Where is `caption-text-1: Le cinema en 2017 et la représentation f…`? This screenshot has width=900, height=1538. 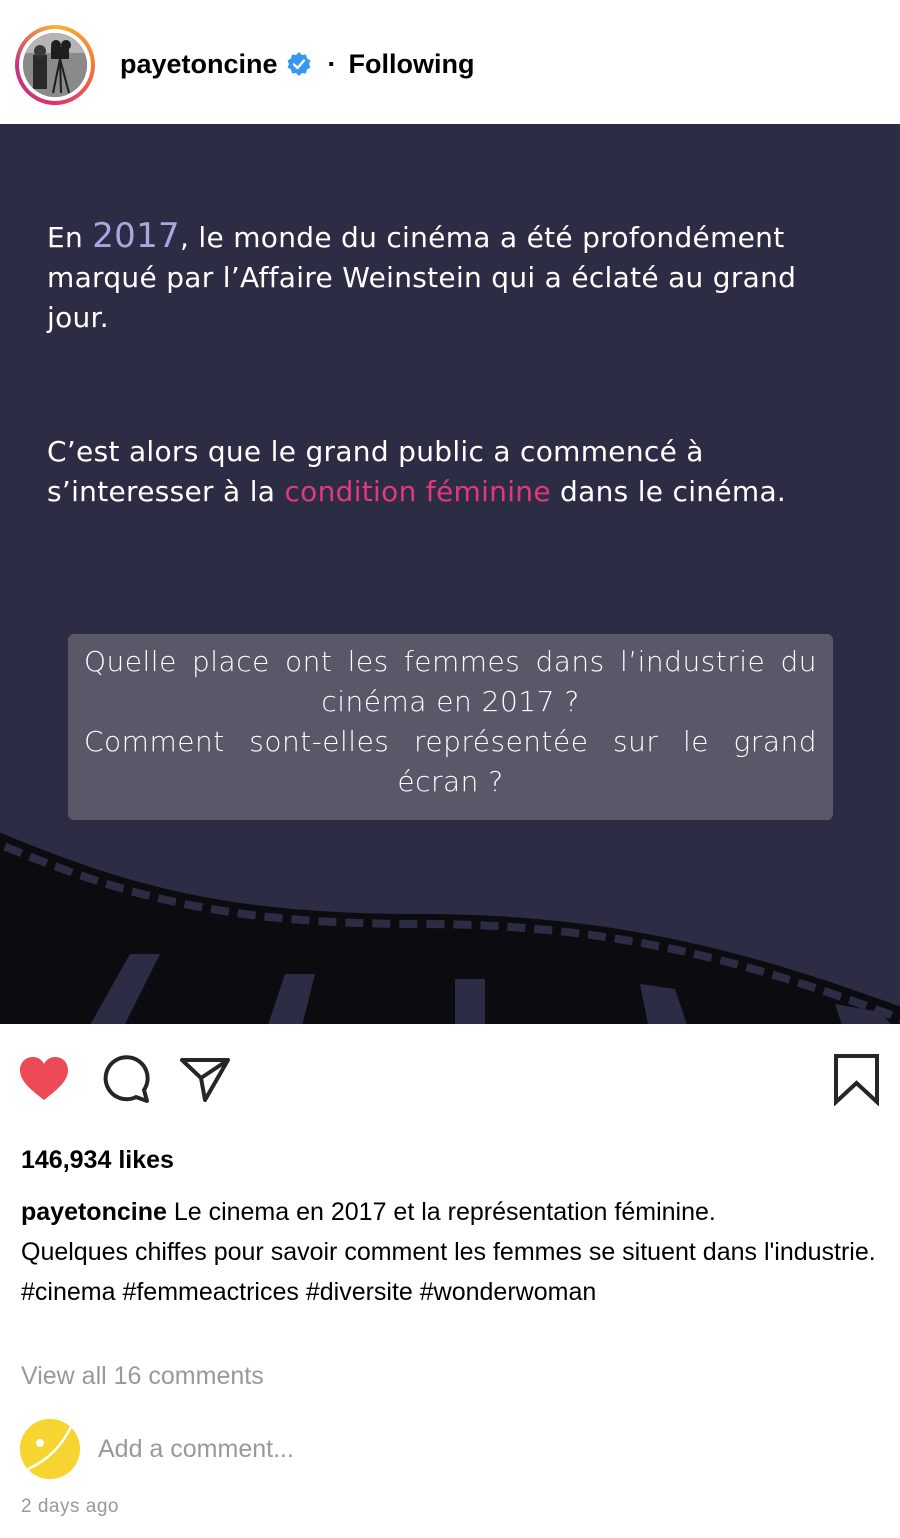
caption-text-1: Le cinema en 2017 et la représentation f… is located at coordinates (441, 1212).